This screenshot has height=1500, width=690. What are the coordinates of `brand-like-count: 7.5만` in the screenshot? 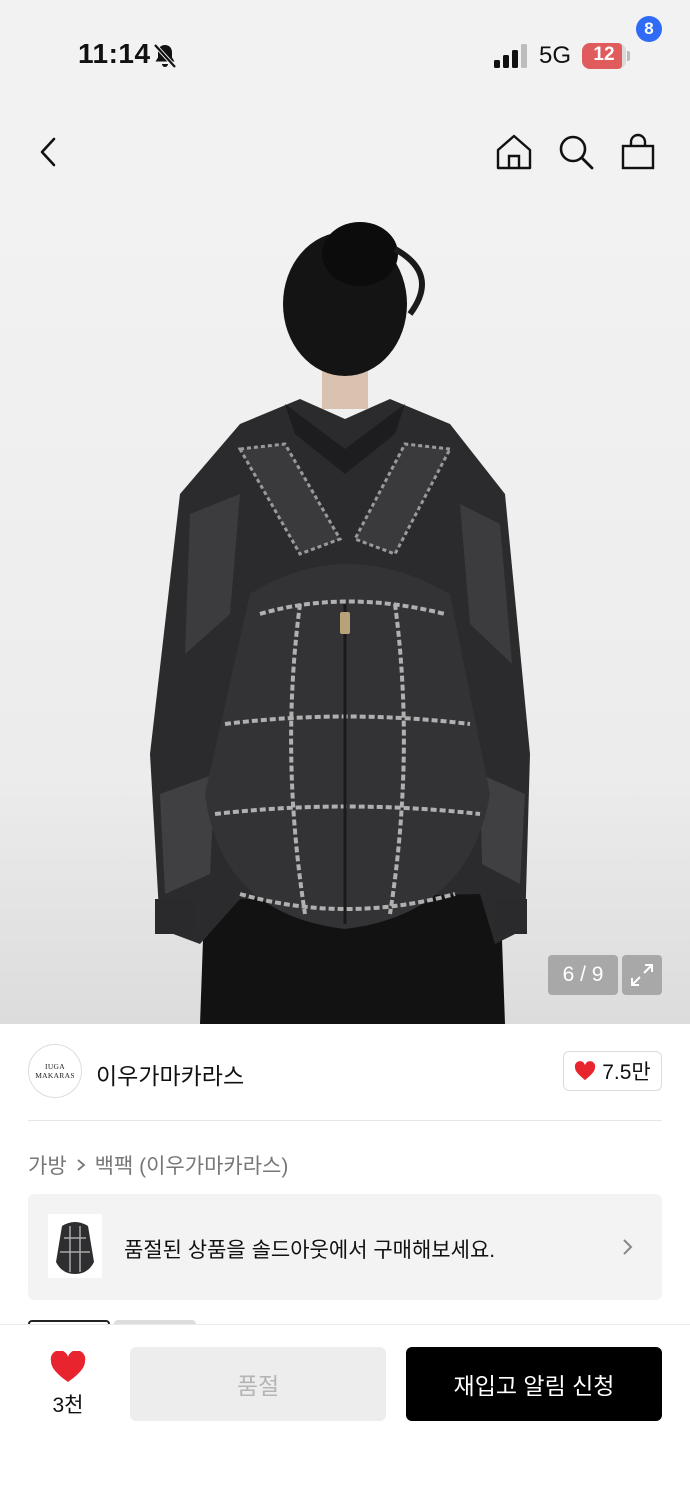 It's located at (626, 1072).